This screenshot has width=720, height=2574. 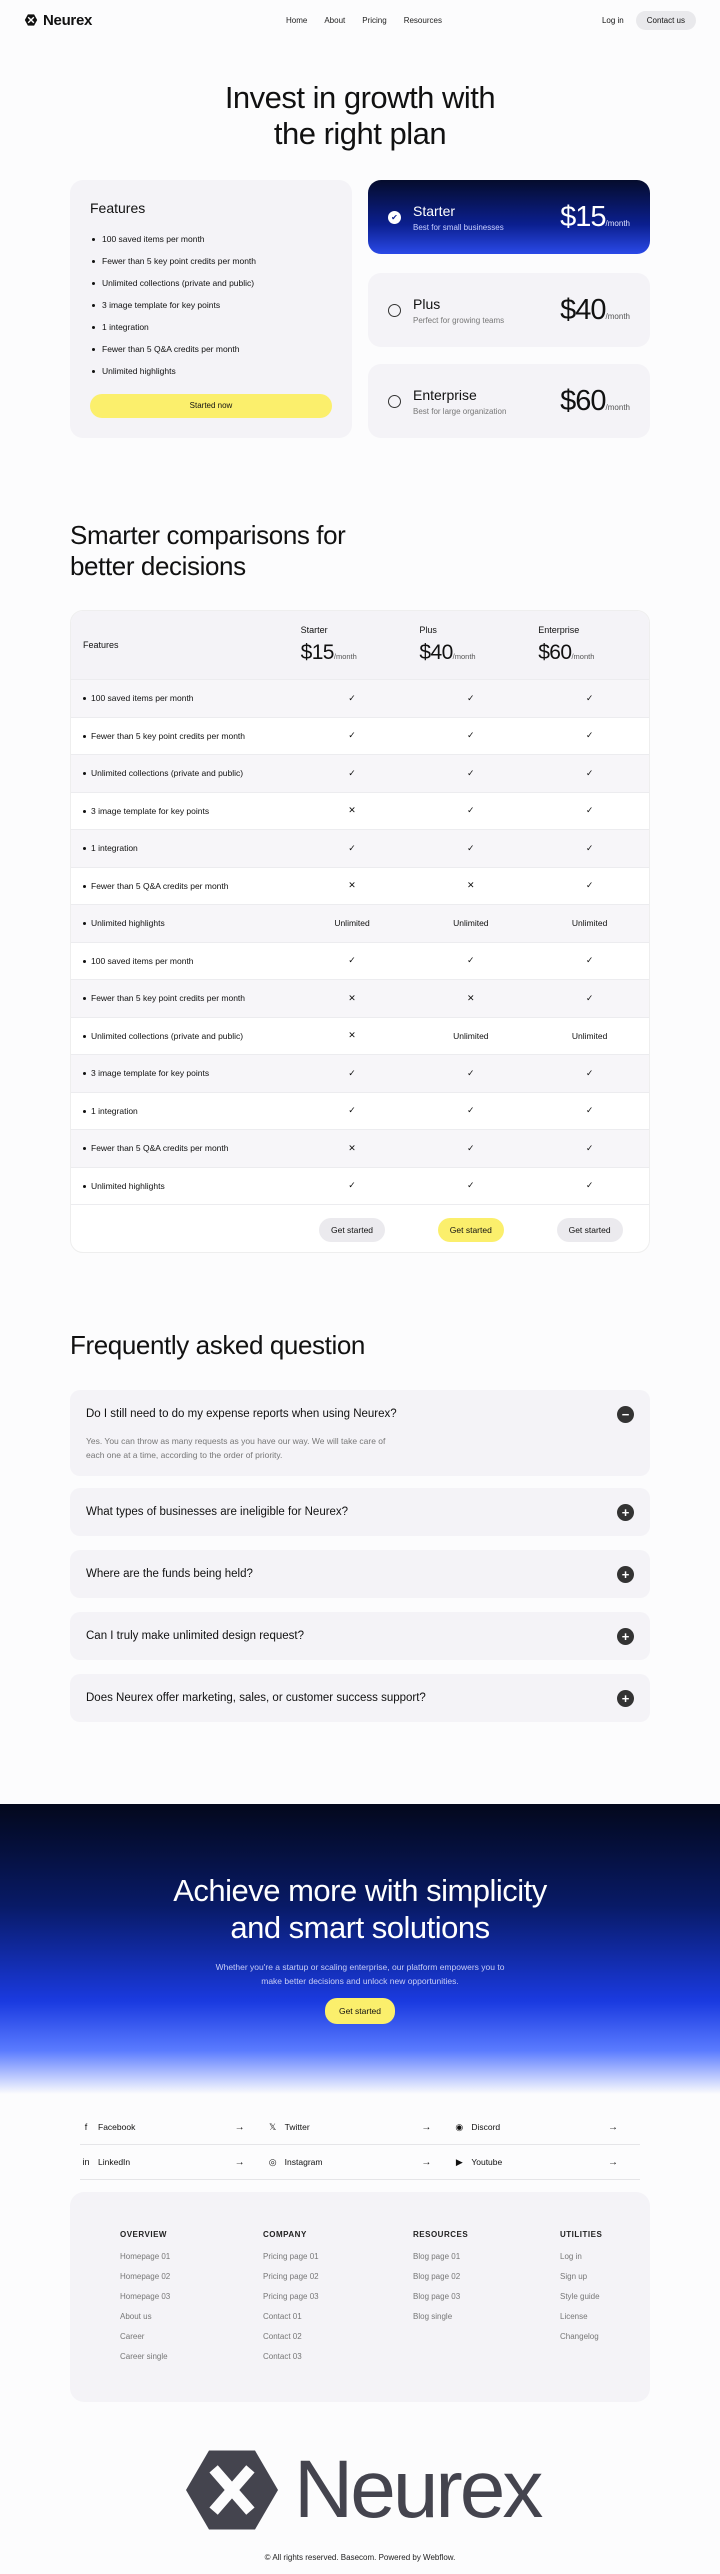 I want to click on minus-icon: −, so click(x=625, y=1414).